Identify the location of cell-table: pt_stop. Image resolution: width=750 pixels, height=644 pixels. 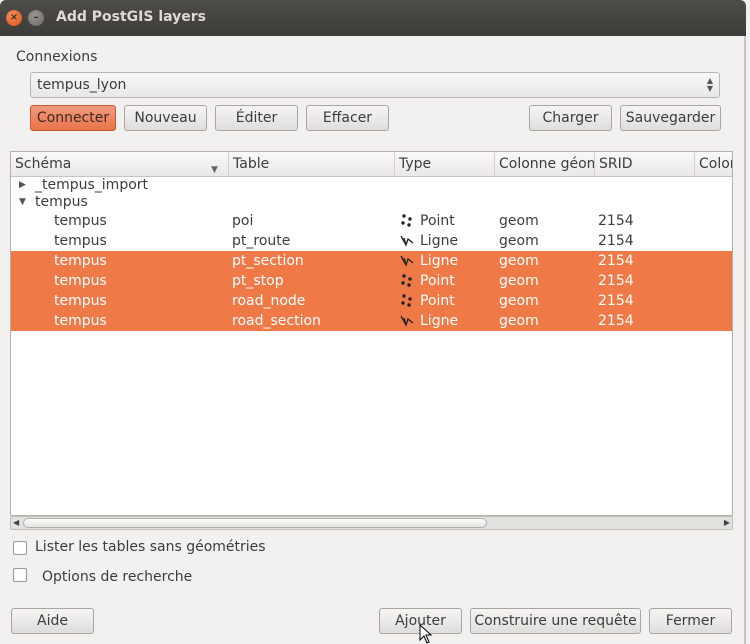
(258, 281).